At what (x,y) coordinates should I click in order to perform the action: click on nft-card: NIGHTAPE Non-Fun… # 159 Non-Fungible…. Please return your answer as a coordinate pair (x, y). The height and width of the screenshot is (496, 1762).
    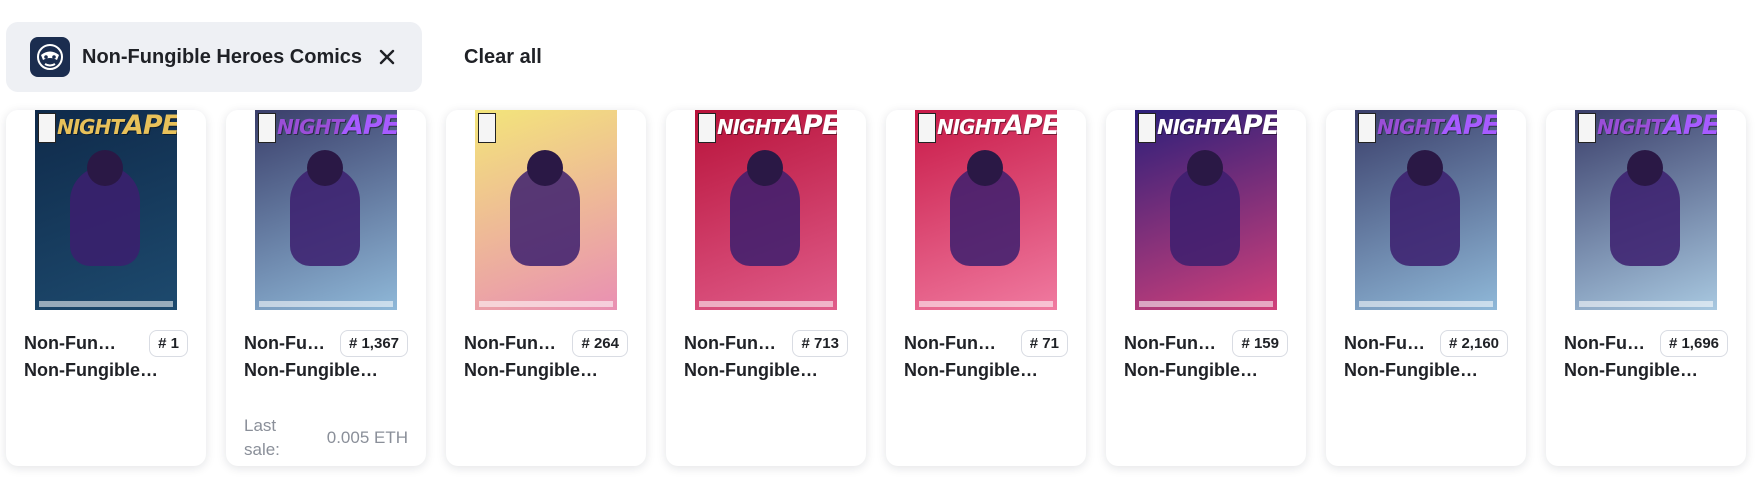
    Looking at the image, I should click on (1206, 288).